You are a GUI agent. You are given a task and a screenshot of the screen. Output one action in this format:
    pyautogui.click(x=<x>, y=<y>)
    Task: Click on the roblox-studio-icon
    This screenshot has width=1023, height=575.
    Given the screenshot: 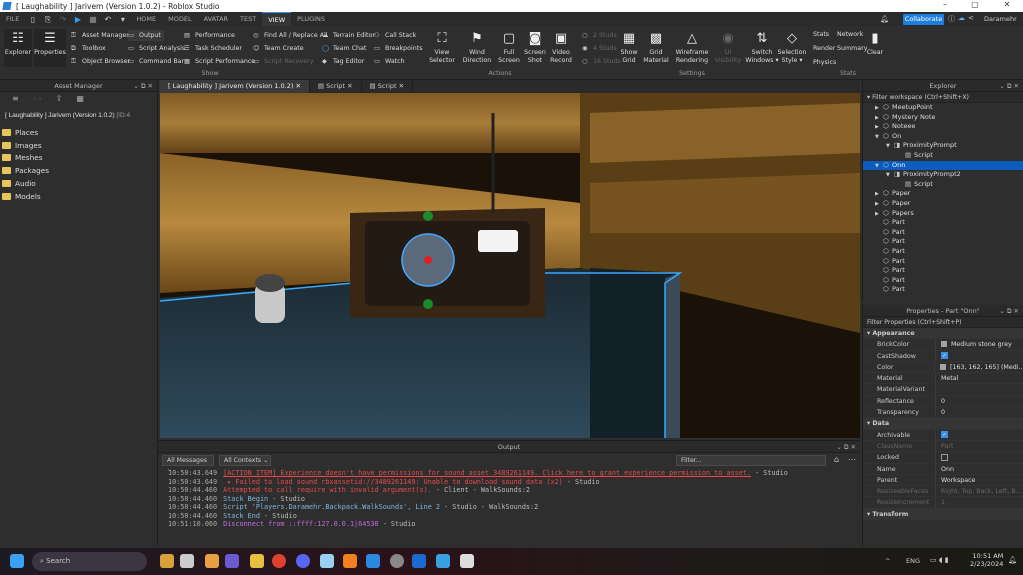 What is the action you would take?
    pyautogui.click(x=373, y=561)
    